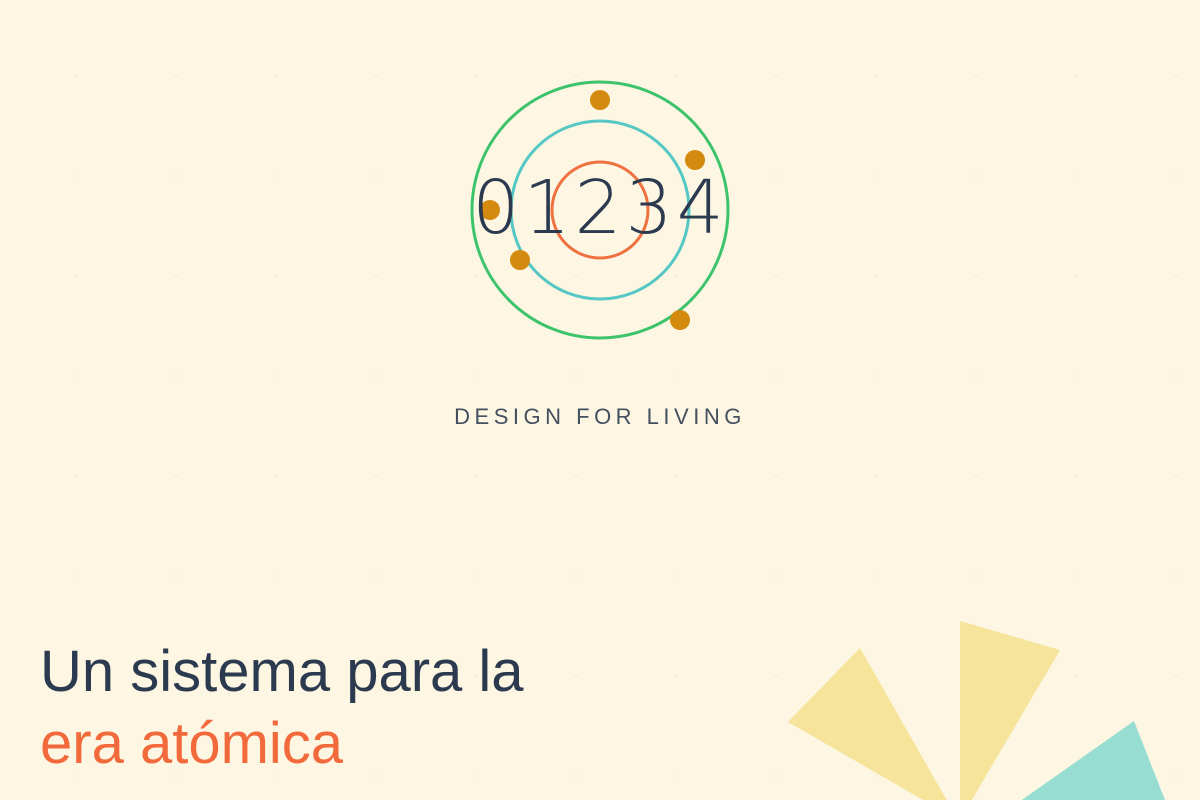 Image resolution: width=1200 pixels, height=800 pixels. What do you see at coordinates (282, 708) in the screenshot?
I see `hero-heading: Un sistema para la era atómica` at bounding box center [282, 708].